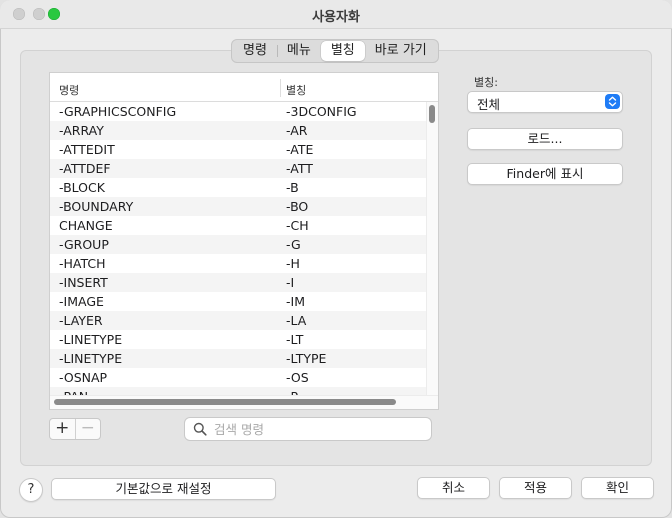 The width and height of the screenshot is (672, 518). I want to click on table-row: -OSNAP -OS, so click(238, 377).